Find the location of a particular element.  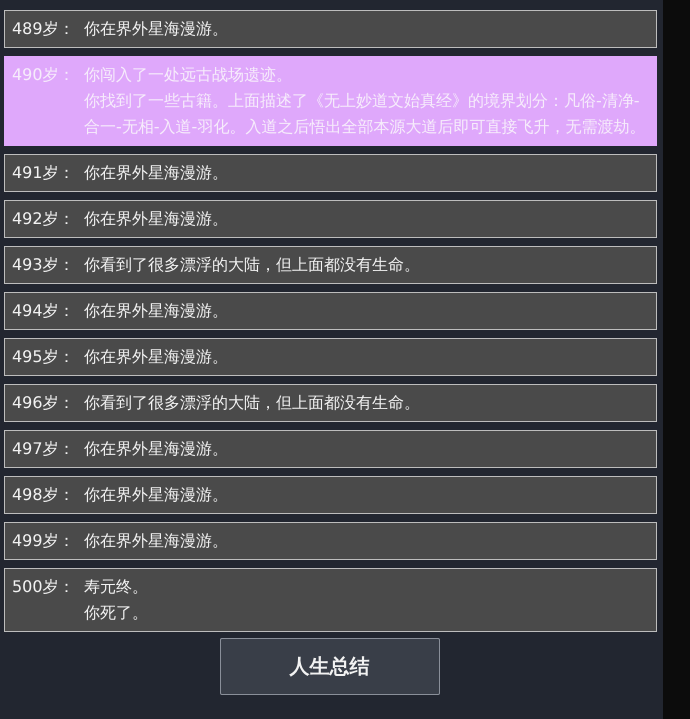

age-label: 498岁： is located at coordinates (44, 495).